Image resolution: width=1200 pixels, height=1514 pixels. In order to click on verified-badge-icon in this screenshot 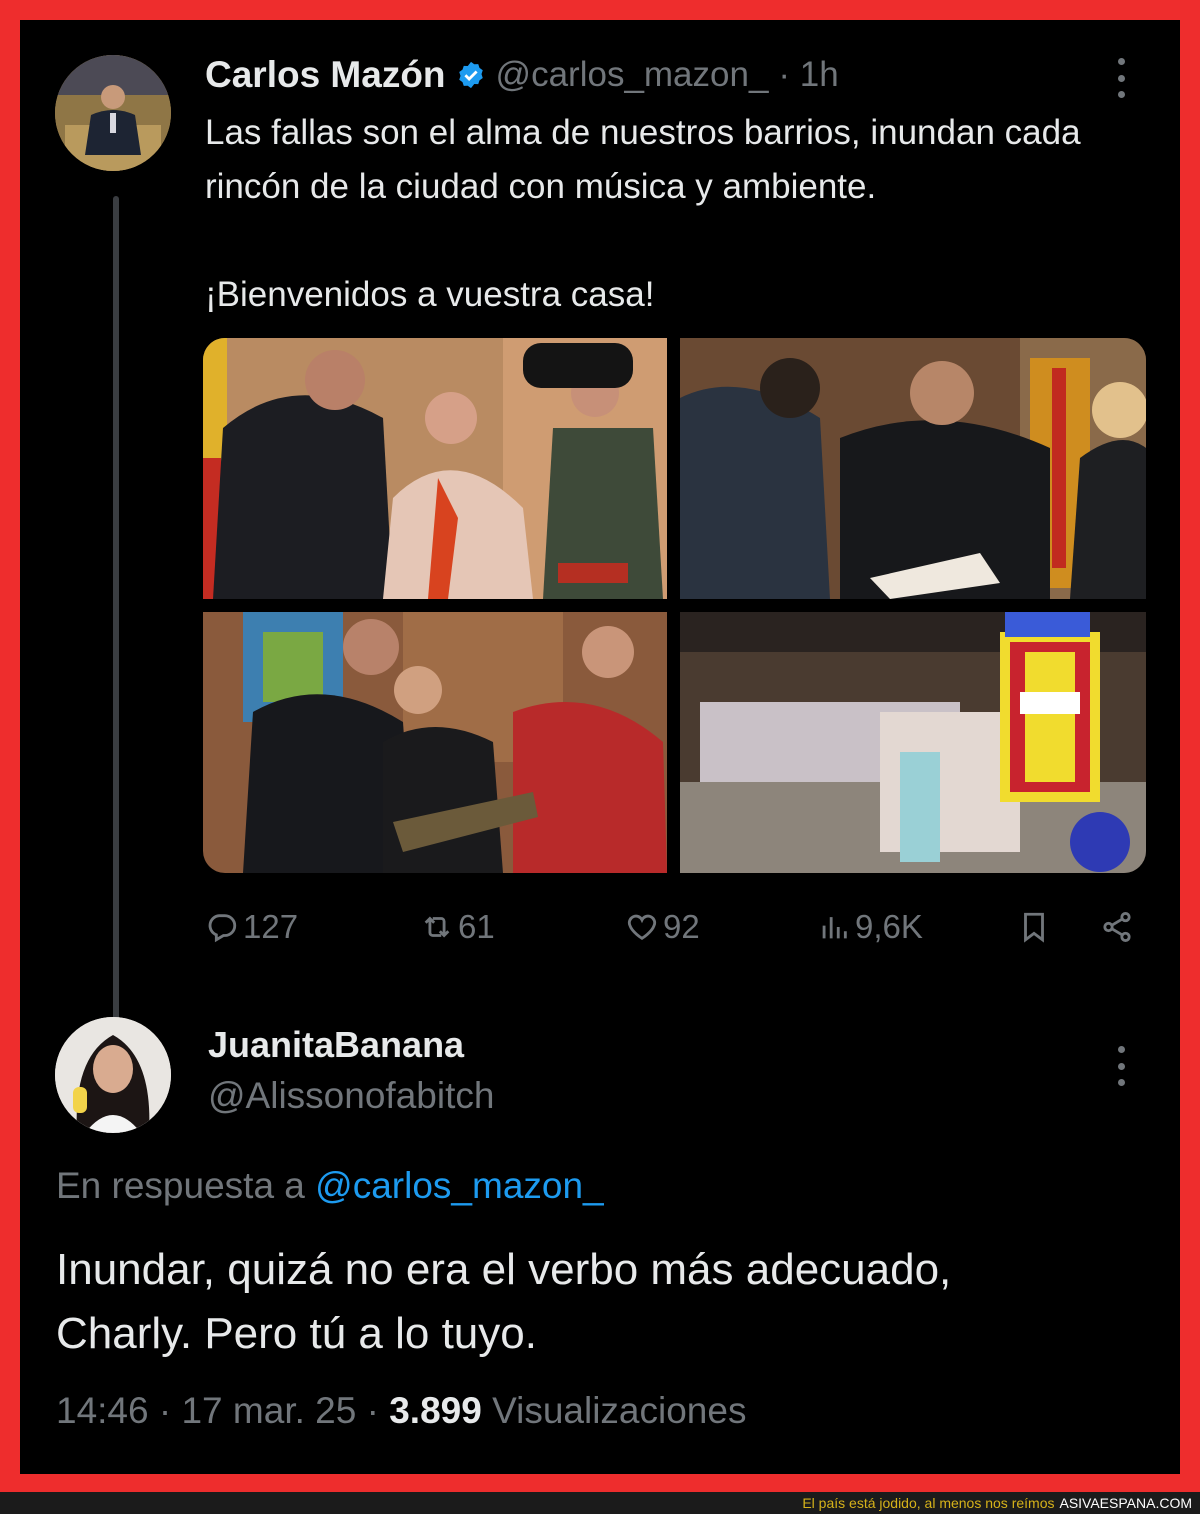, I will do `click(470, 75)`.